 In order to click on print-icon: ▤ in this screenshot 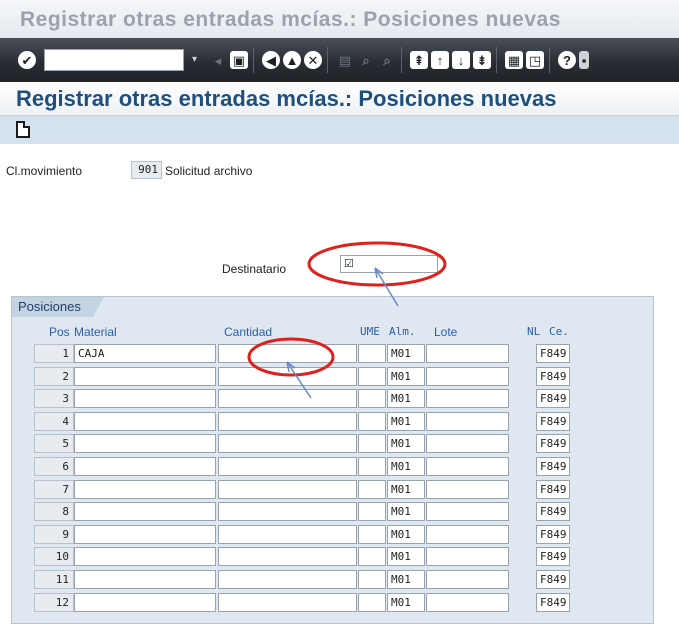, I will do `click(345, 60)`.